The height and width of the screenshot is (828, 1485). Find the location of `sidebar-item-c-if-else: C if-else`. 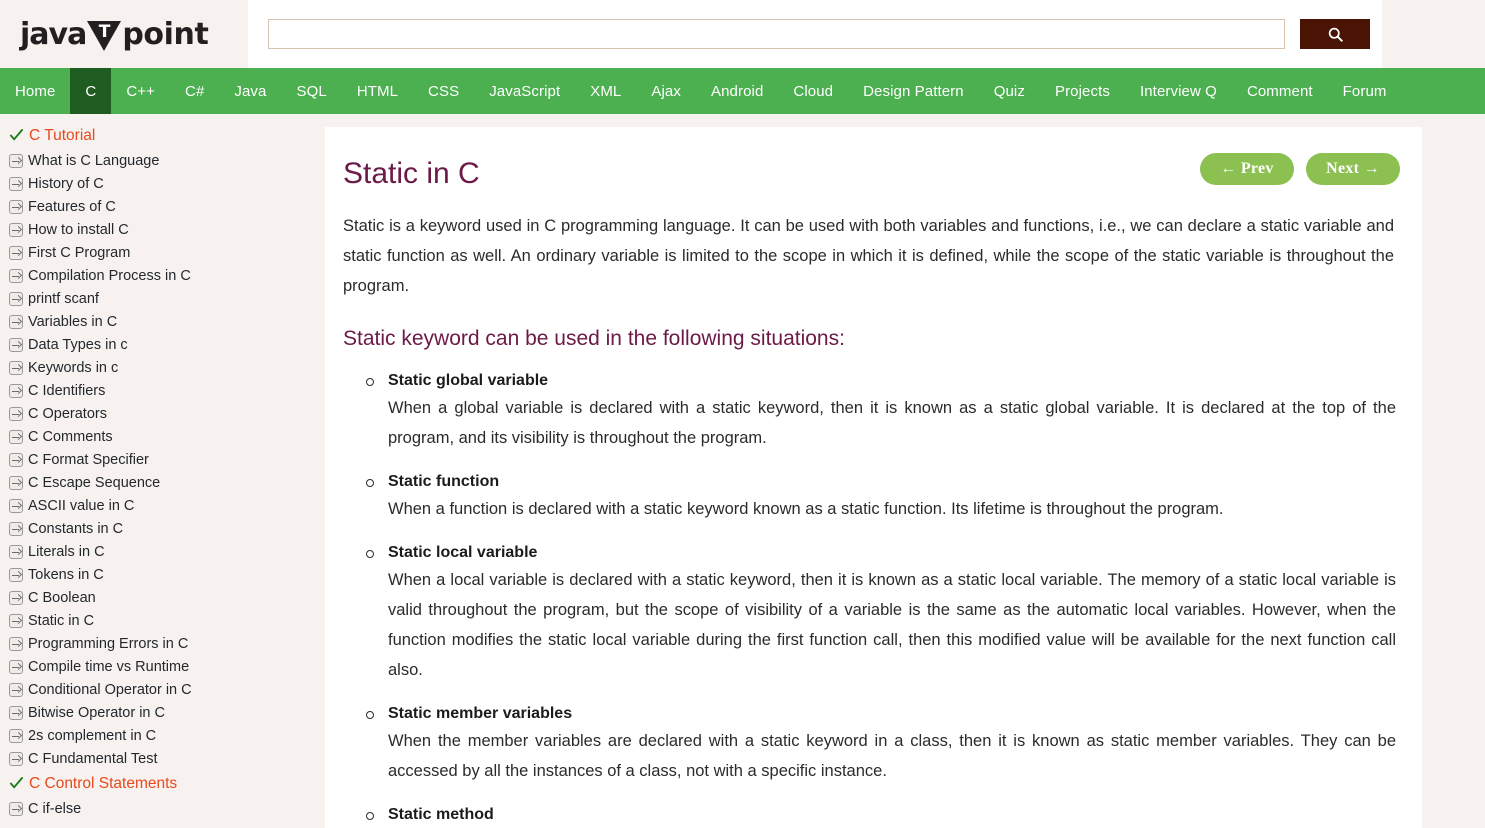

sidebar-item-c-if-else: C if-else is located at coordinates (164, 808).